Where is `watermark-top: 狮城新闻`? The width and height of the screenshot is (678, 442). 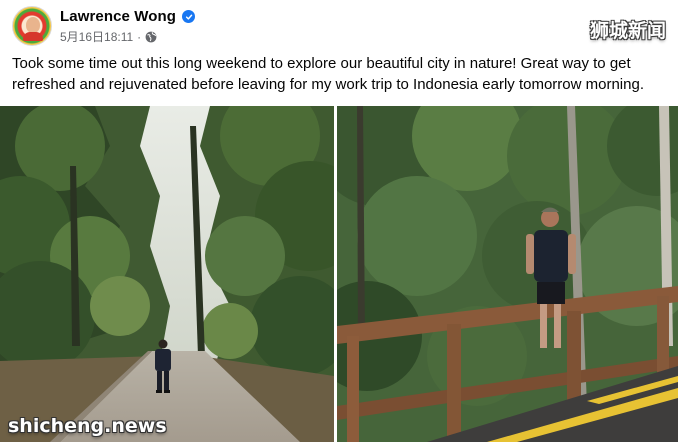 watermark-top: 狮城新闻 is located at coordinates (627, 31).